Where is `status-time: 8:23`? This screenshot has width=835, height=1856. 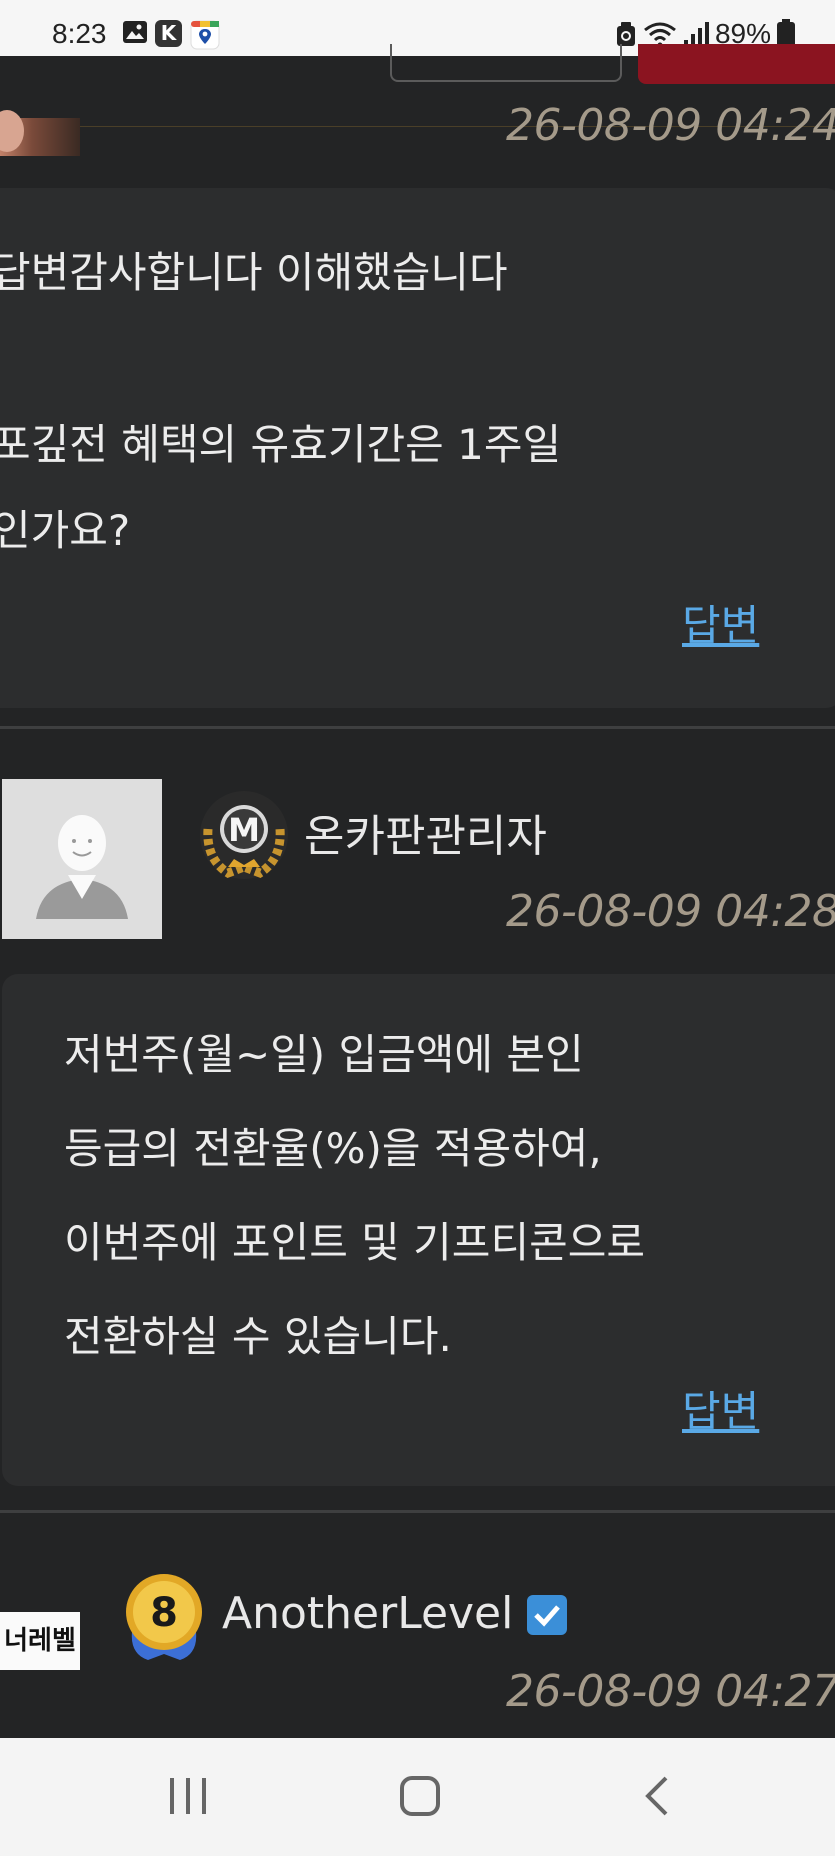 status-time: 8:23 is located at coordinates (79, 33).